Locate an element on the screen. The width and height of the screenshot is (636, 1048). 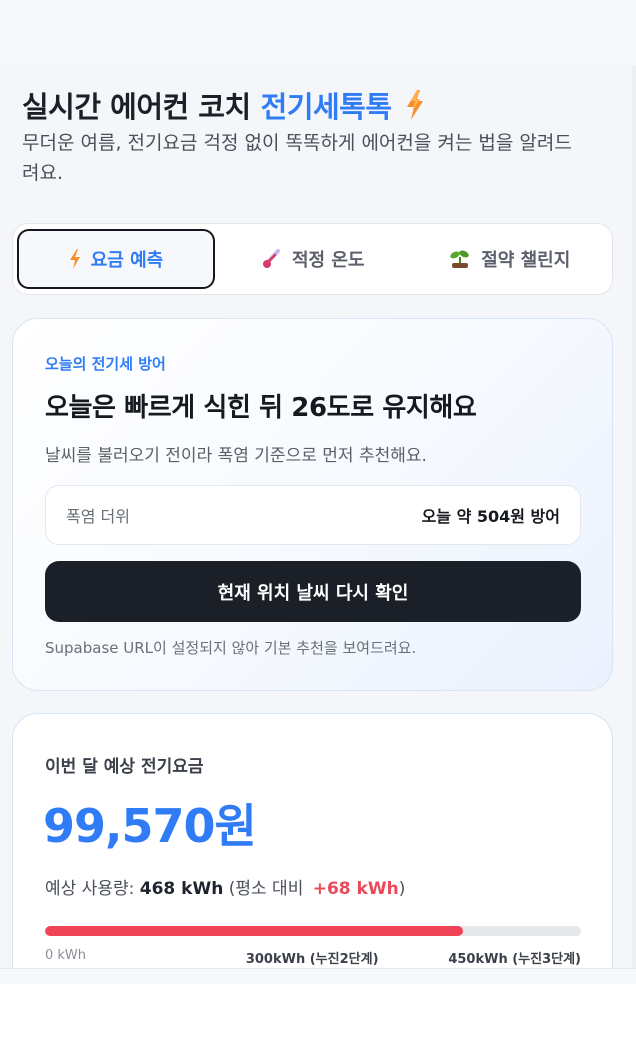
tick-zero: 0 kWh is located at coordinates (66, 955).